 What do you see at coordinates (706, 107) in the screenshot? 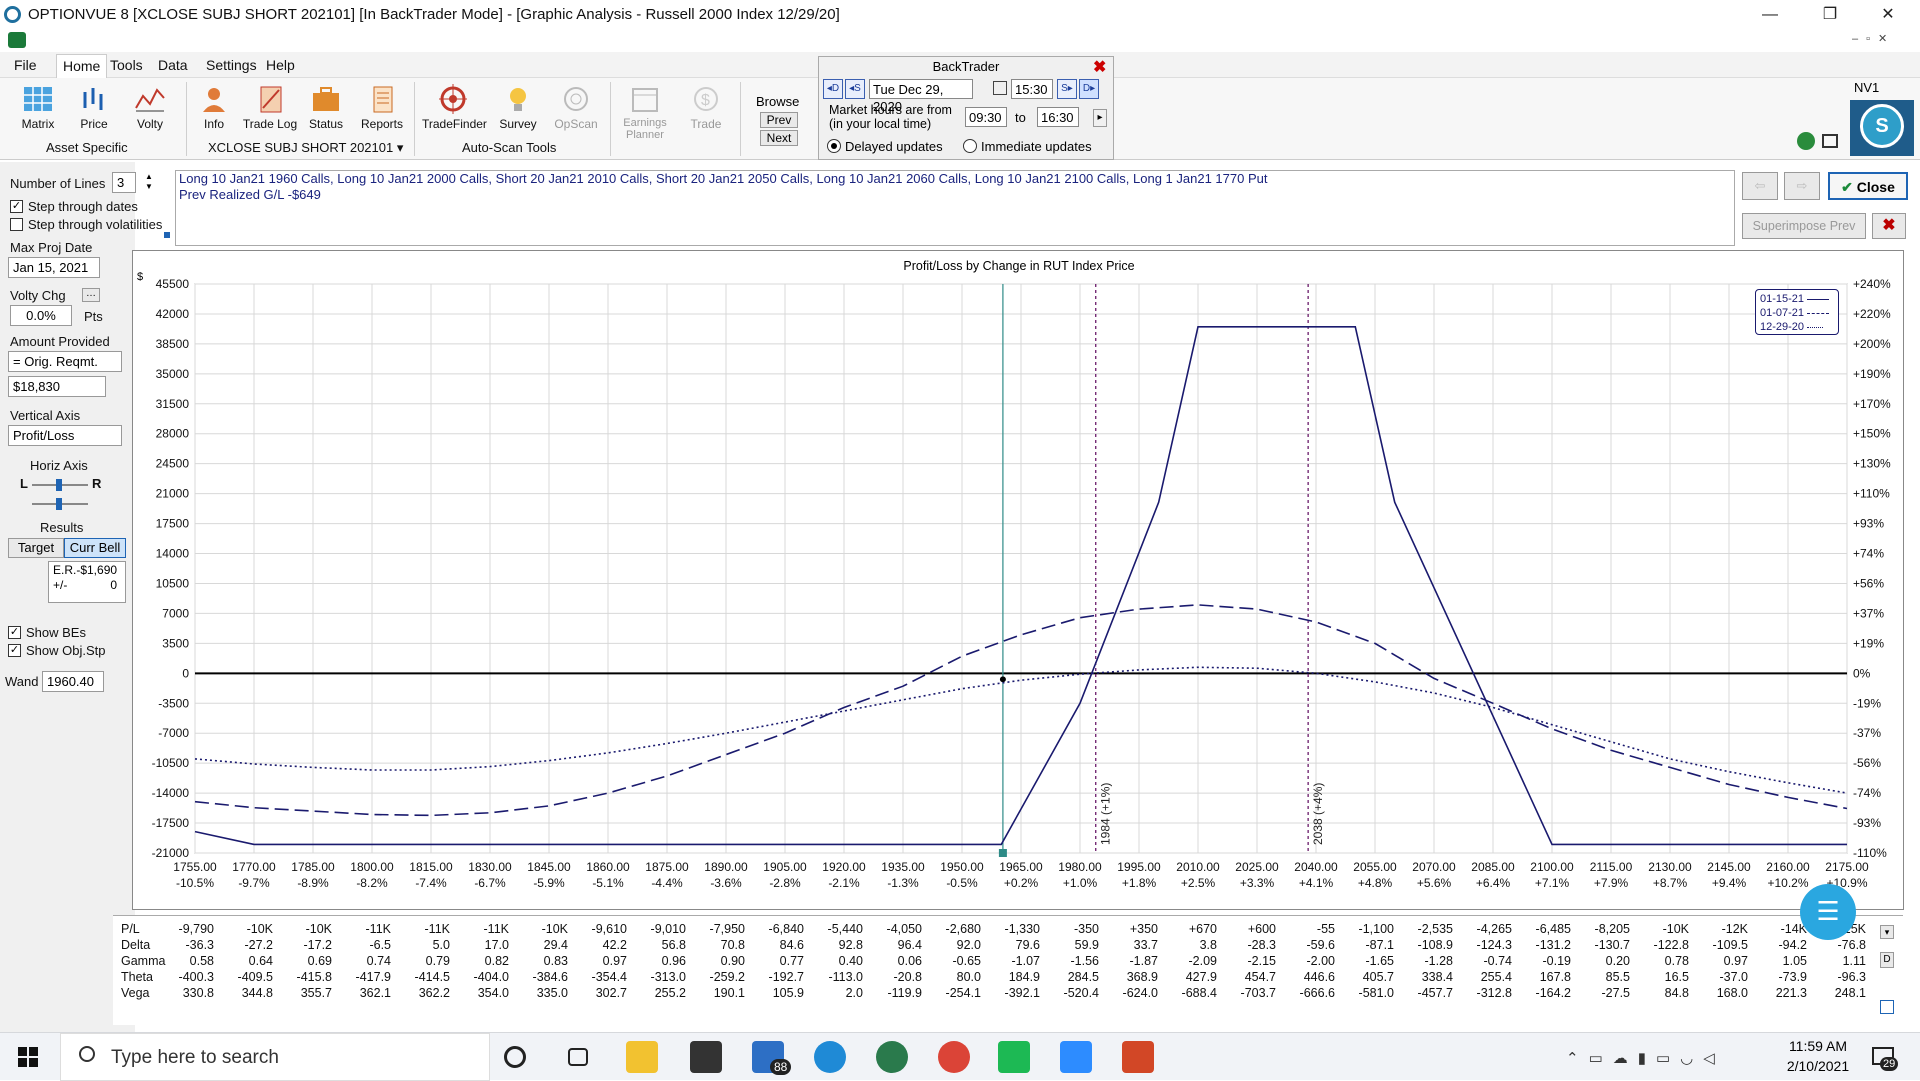
I see `trade-button: $ Trade` at bounding box center [706, 107].